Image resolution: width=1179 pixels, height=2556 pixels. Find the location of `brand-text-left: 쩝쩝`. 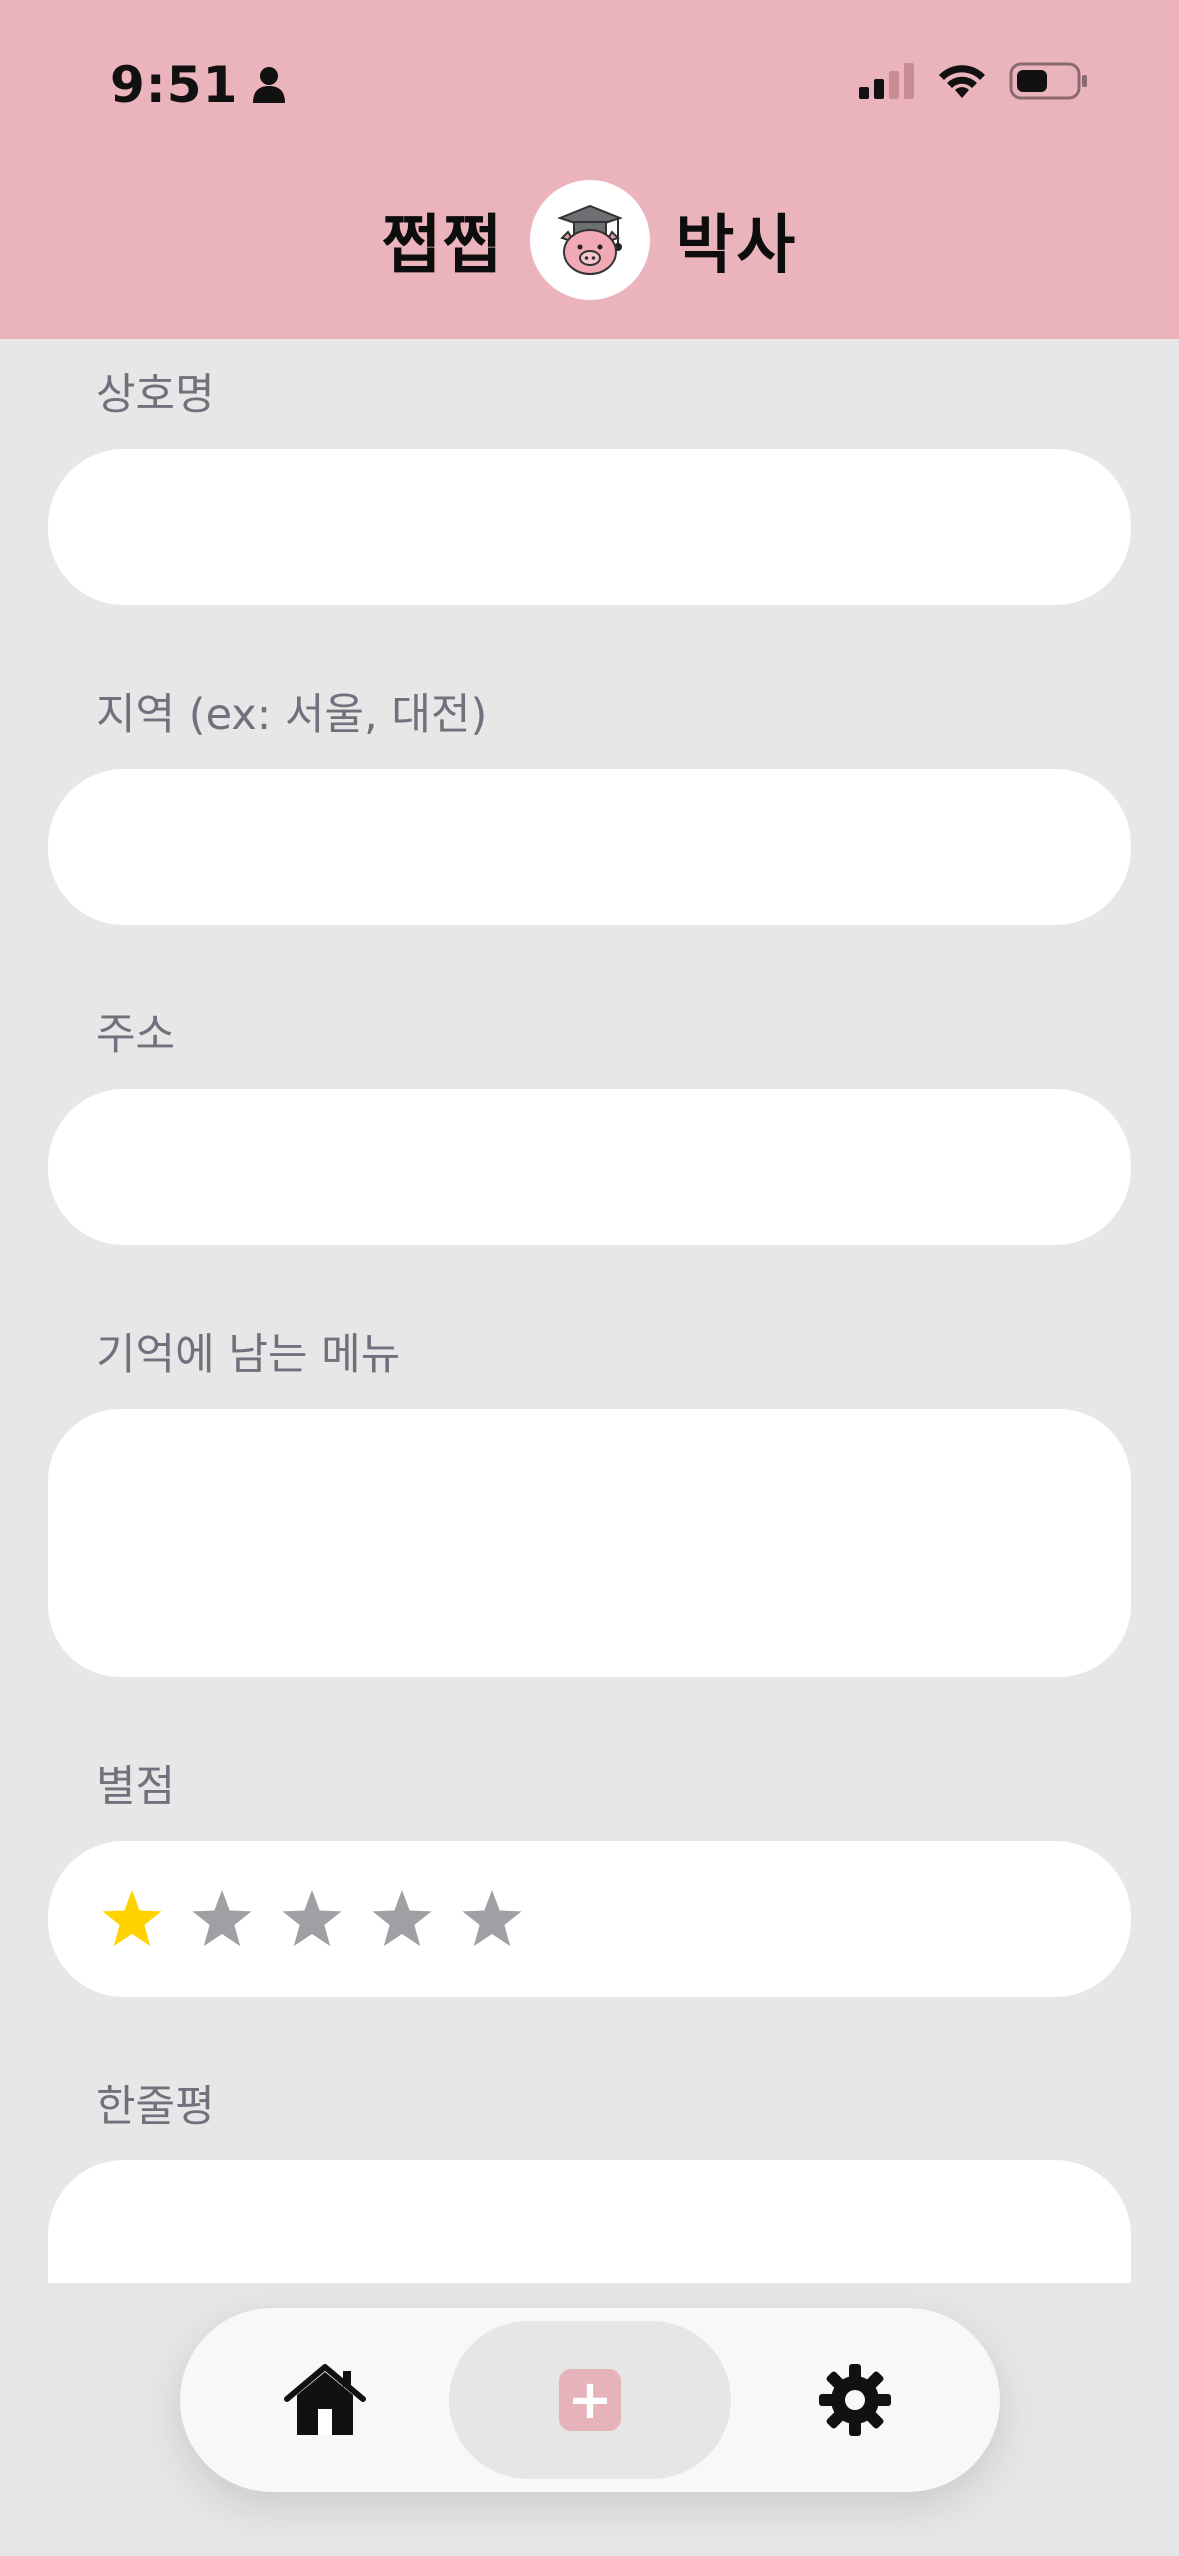

brand-text-left: 쩝쩝 is located at coordinates (442, 246).